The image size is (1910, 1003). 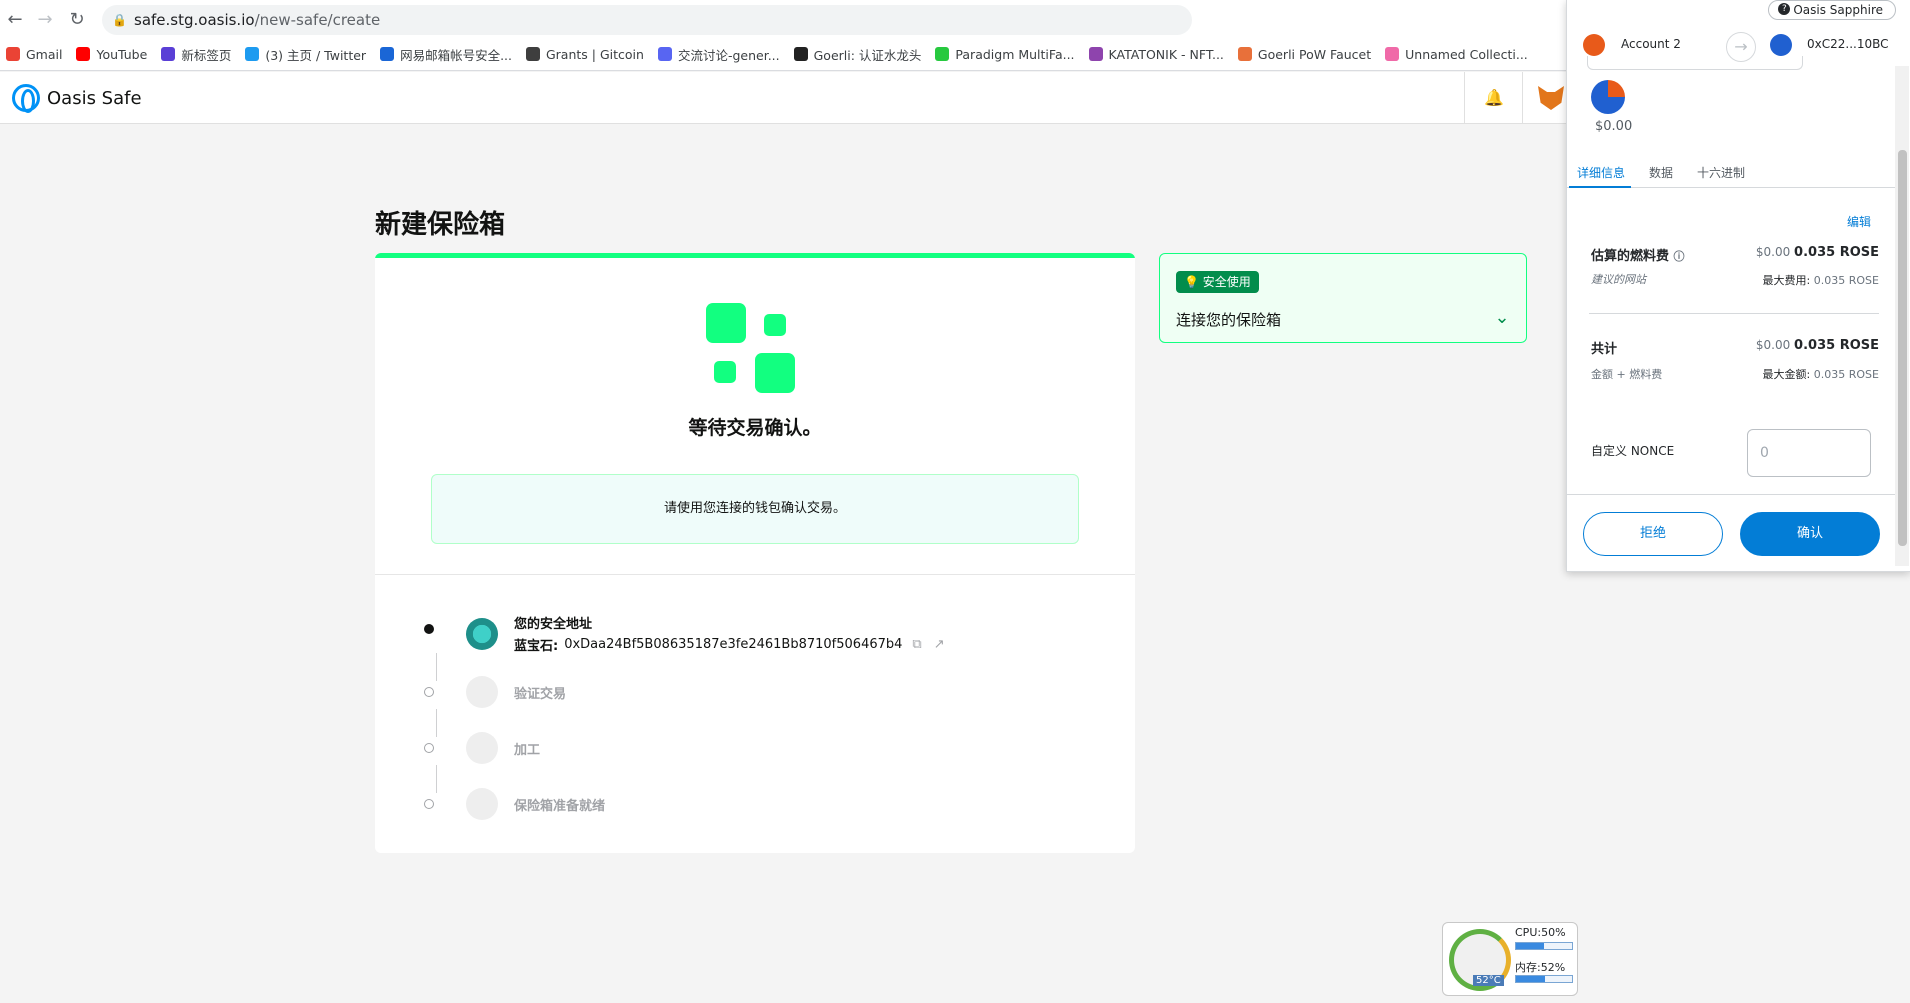 What do you see at coordinates (1601, 172) in the screenshot?
I see `tab-details: 详细信息` at bounding box center [1601, 172].